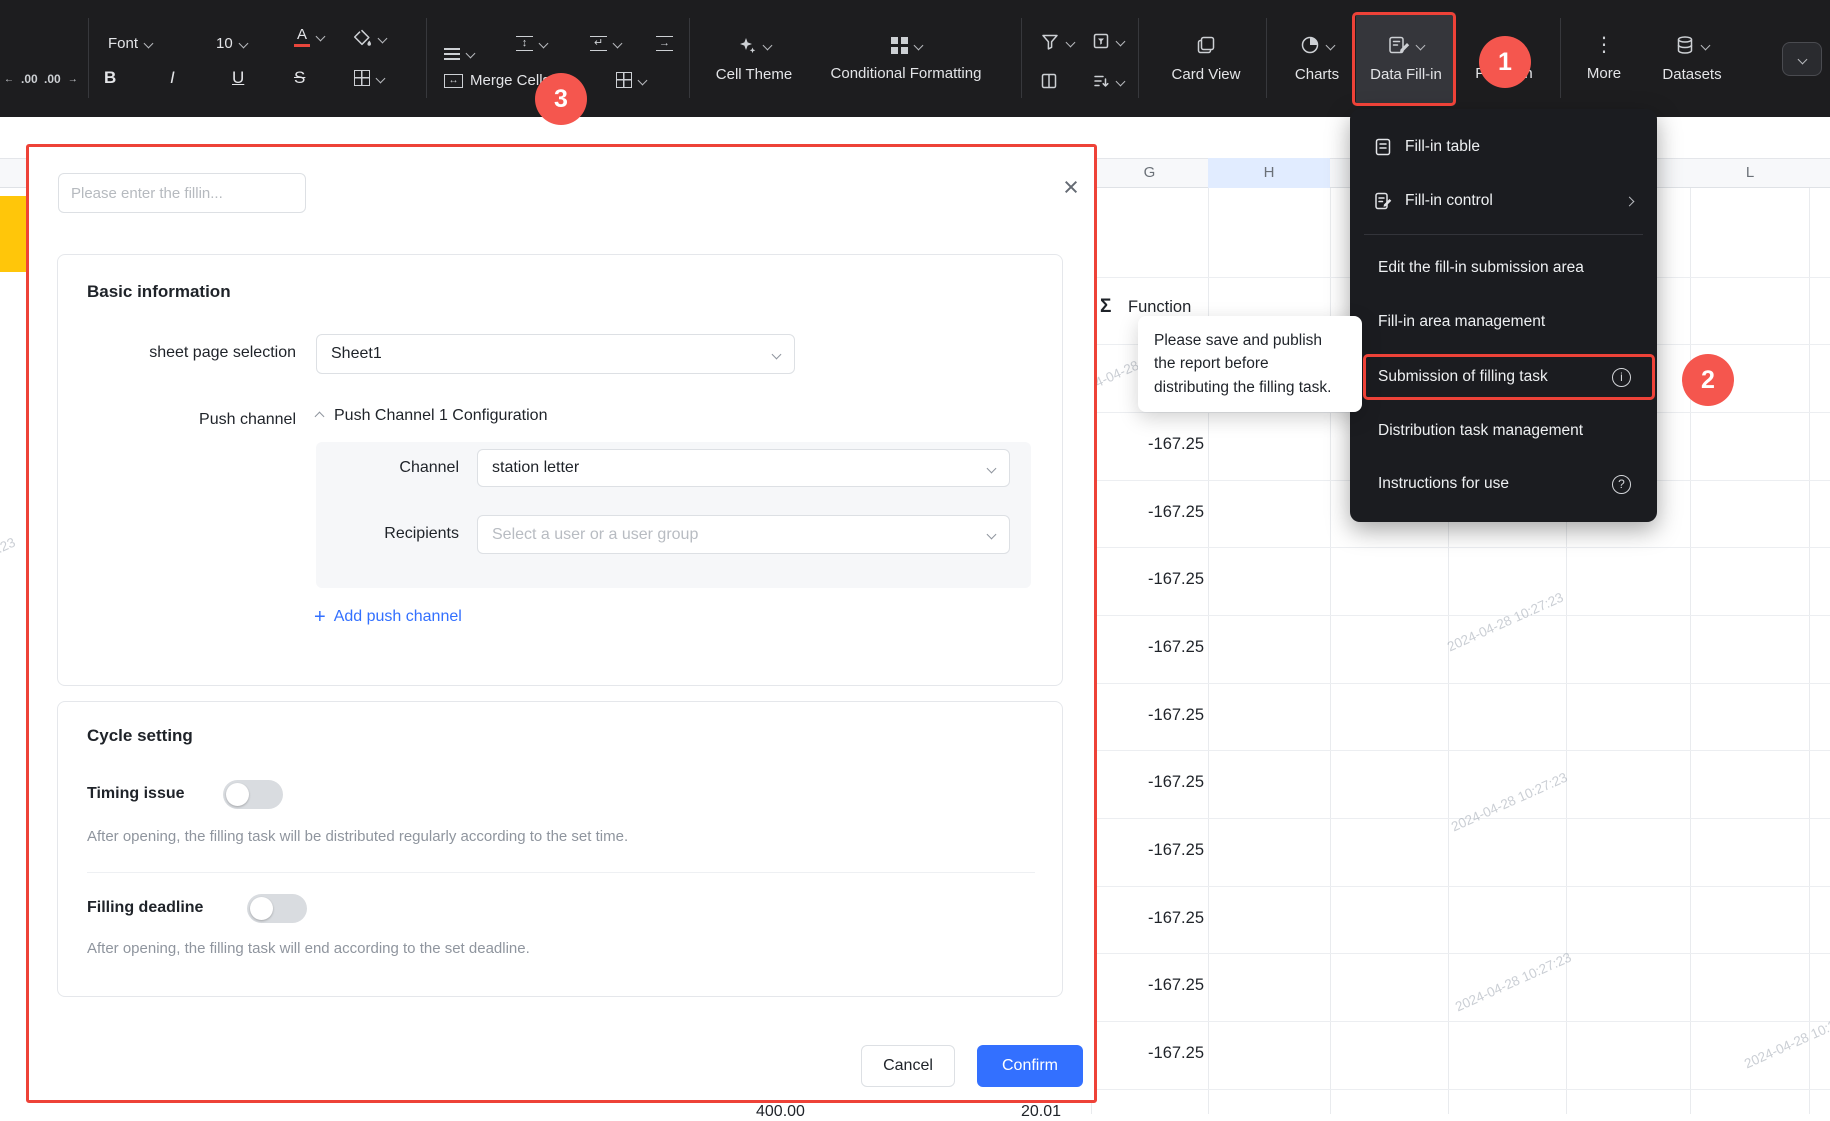 Image resolution: width=1830 pixels, height=1121 pixels. What do you see at coordinates (460, 49) in the screenshot?
I see `horizontal-align-dropdown` at bounding box center [460, 49].